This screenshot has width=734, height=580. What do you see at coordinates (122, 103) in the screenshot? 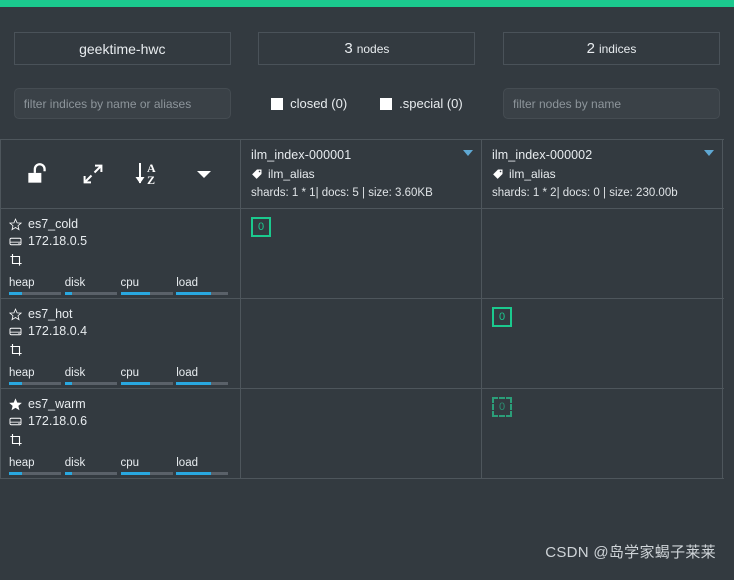
I see `indices-filter-input` at bounding box center [122, 103].